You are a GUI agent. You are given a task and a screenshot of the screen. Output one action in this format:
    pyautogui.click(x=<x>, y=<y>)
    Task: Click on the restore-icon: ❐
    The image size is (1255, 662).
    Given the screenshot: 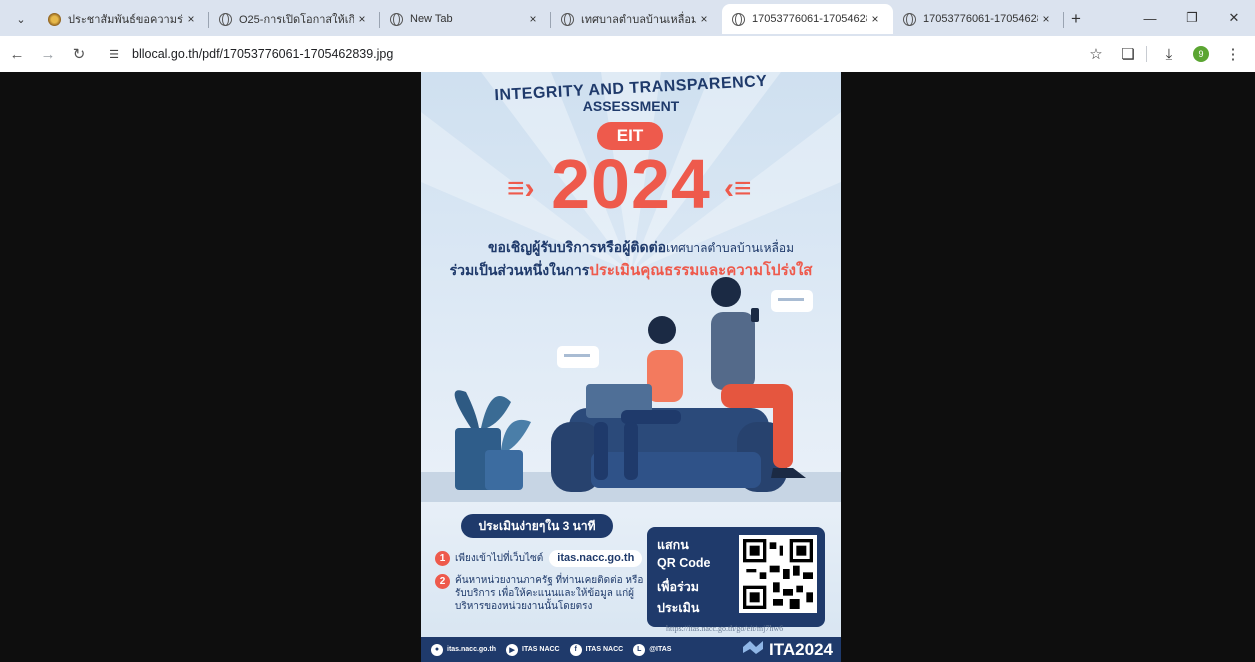 What is the action you would take?
    pyautogui.click(x=1192, y=17)
    